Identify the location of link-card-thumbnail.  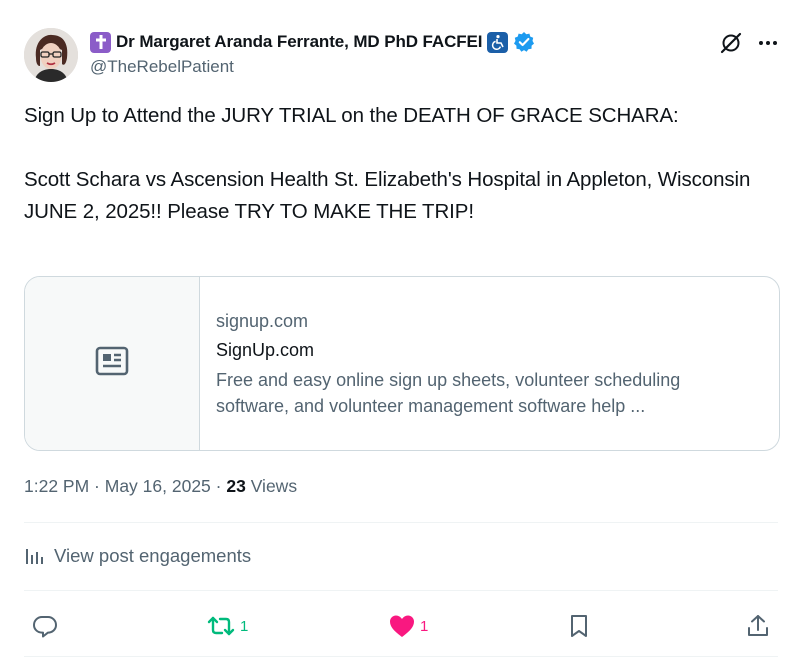
(112, 363).